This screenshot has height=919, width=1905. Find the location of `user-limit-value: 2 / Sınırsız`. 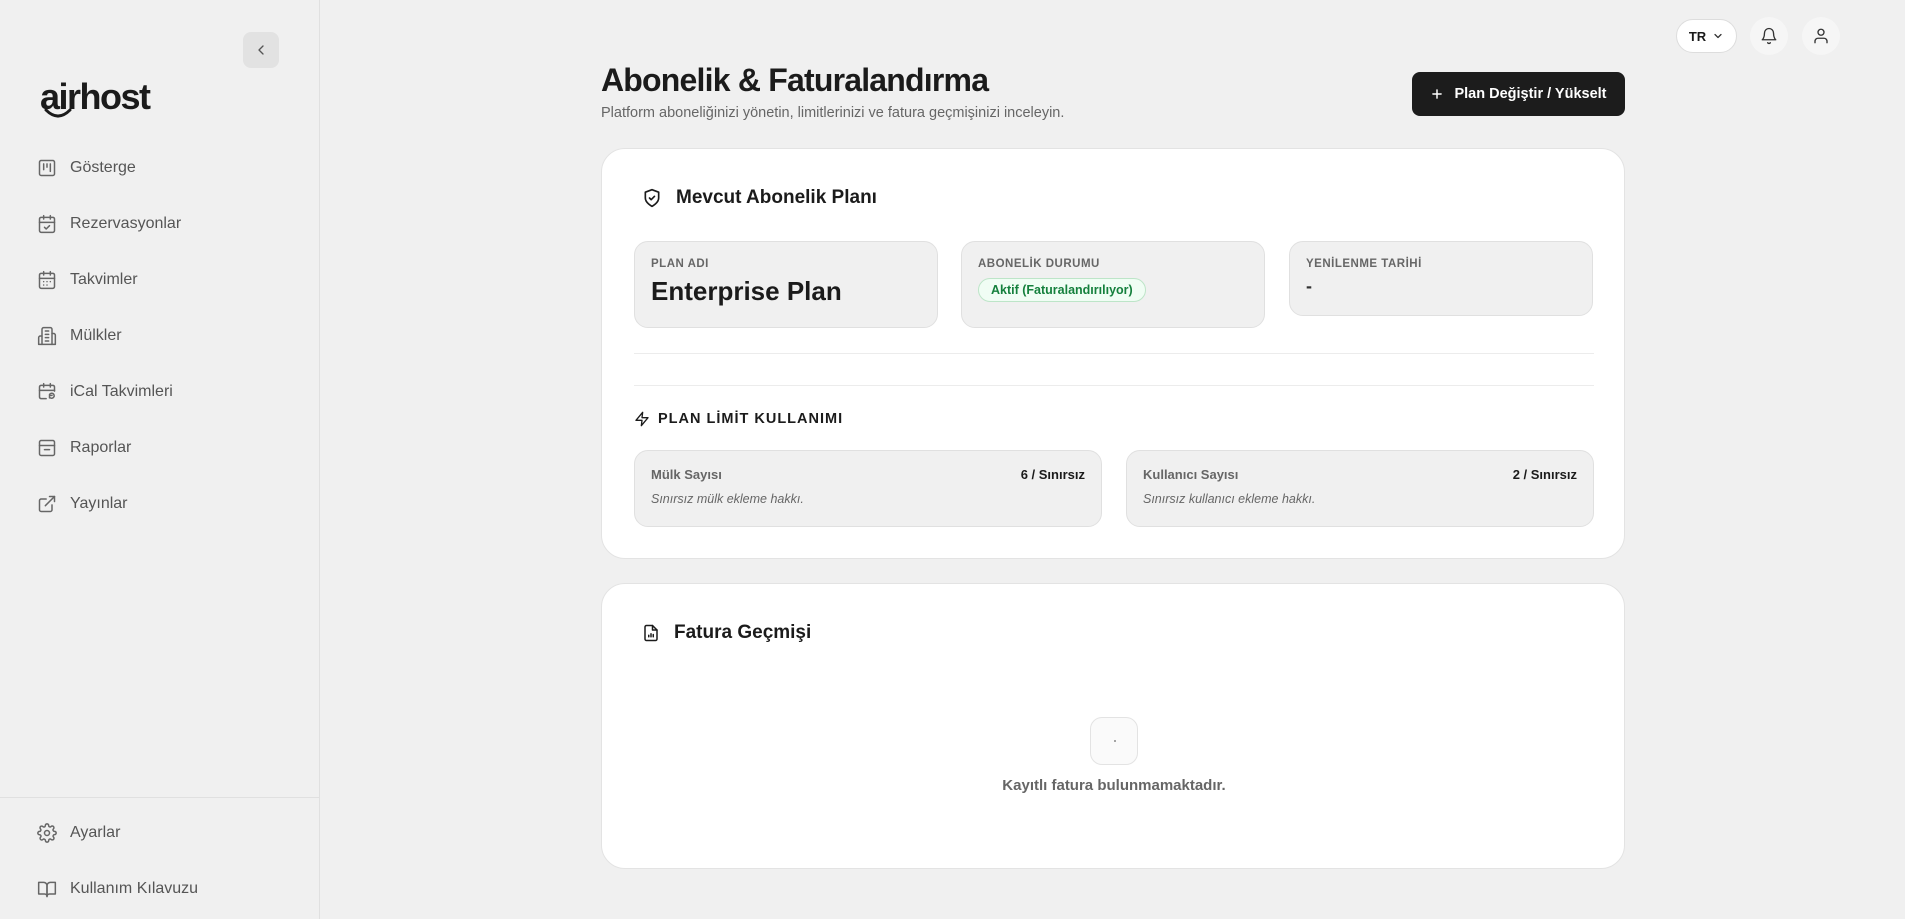

user-limit-value: 2 / Sınırsız is located at coordinates (1544, 474).